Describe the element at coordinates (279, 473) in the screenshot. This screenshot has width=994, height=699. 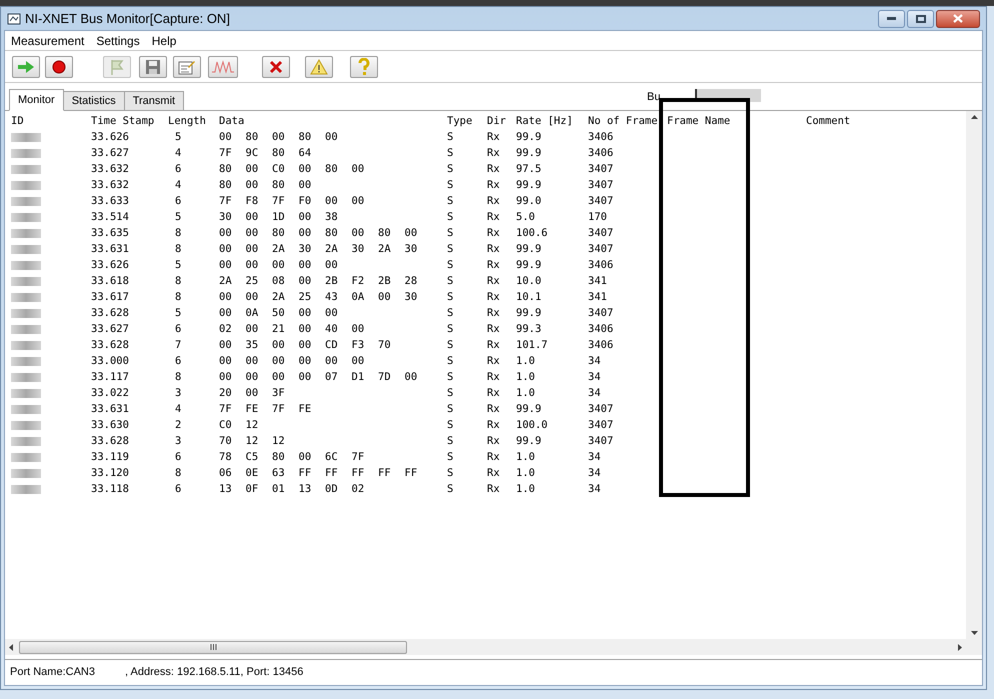
I see `data-byte: 63` at that location.